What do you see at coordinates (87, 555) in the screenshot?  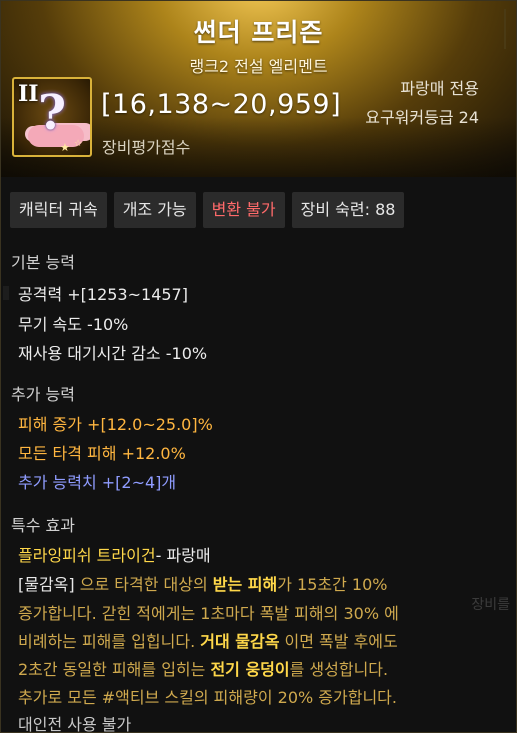 I see `skill-name: 플라잉피쉬 트라이건` at bounding box center [87, 555].